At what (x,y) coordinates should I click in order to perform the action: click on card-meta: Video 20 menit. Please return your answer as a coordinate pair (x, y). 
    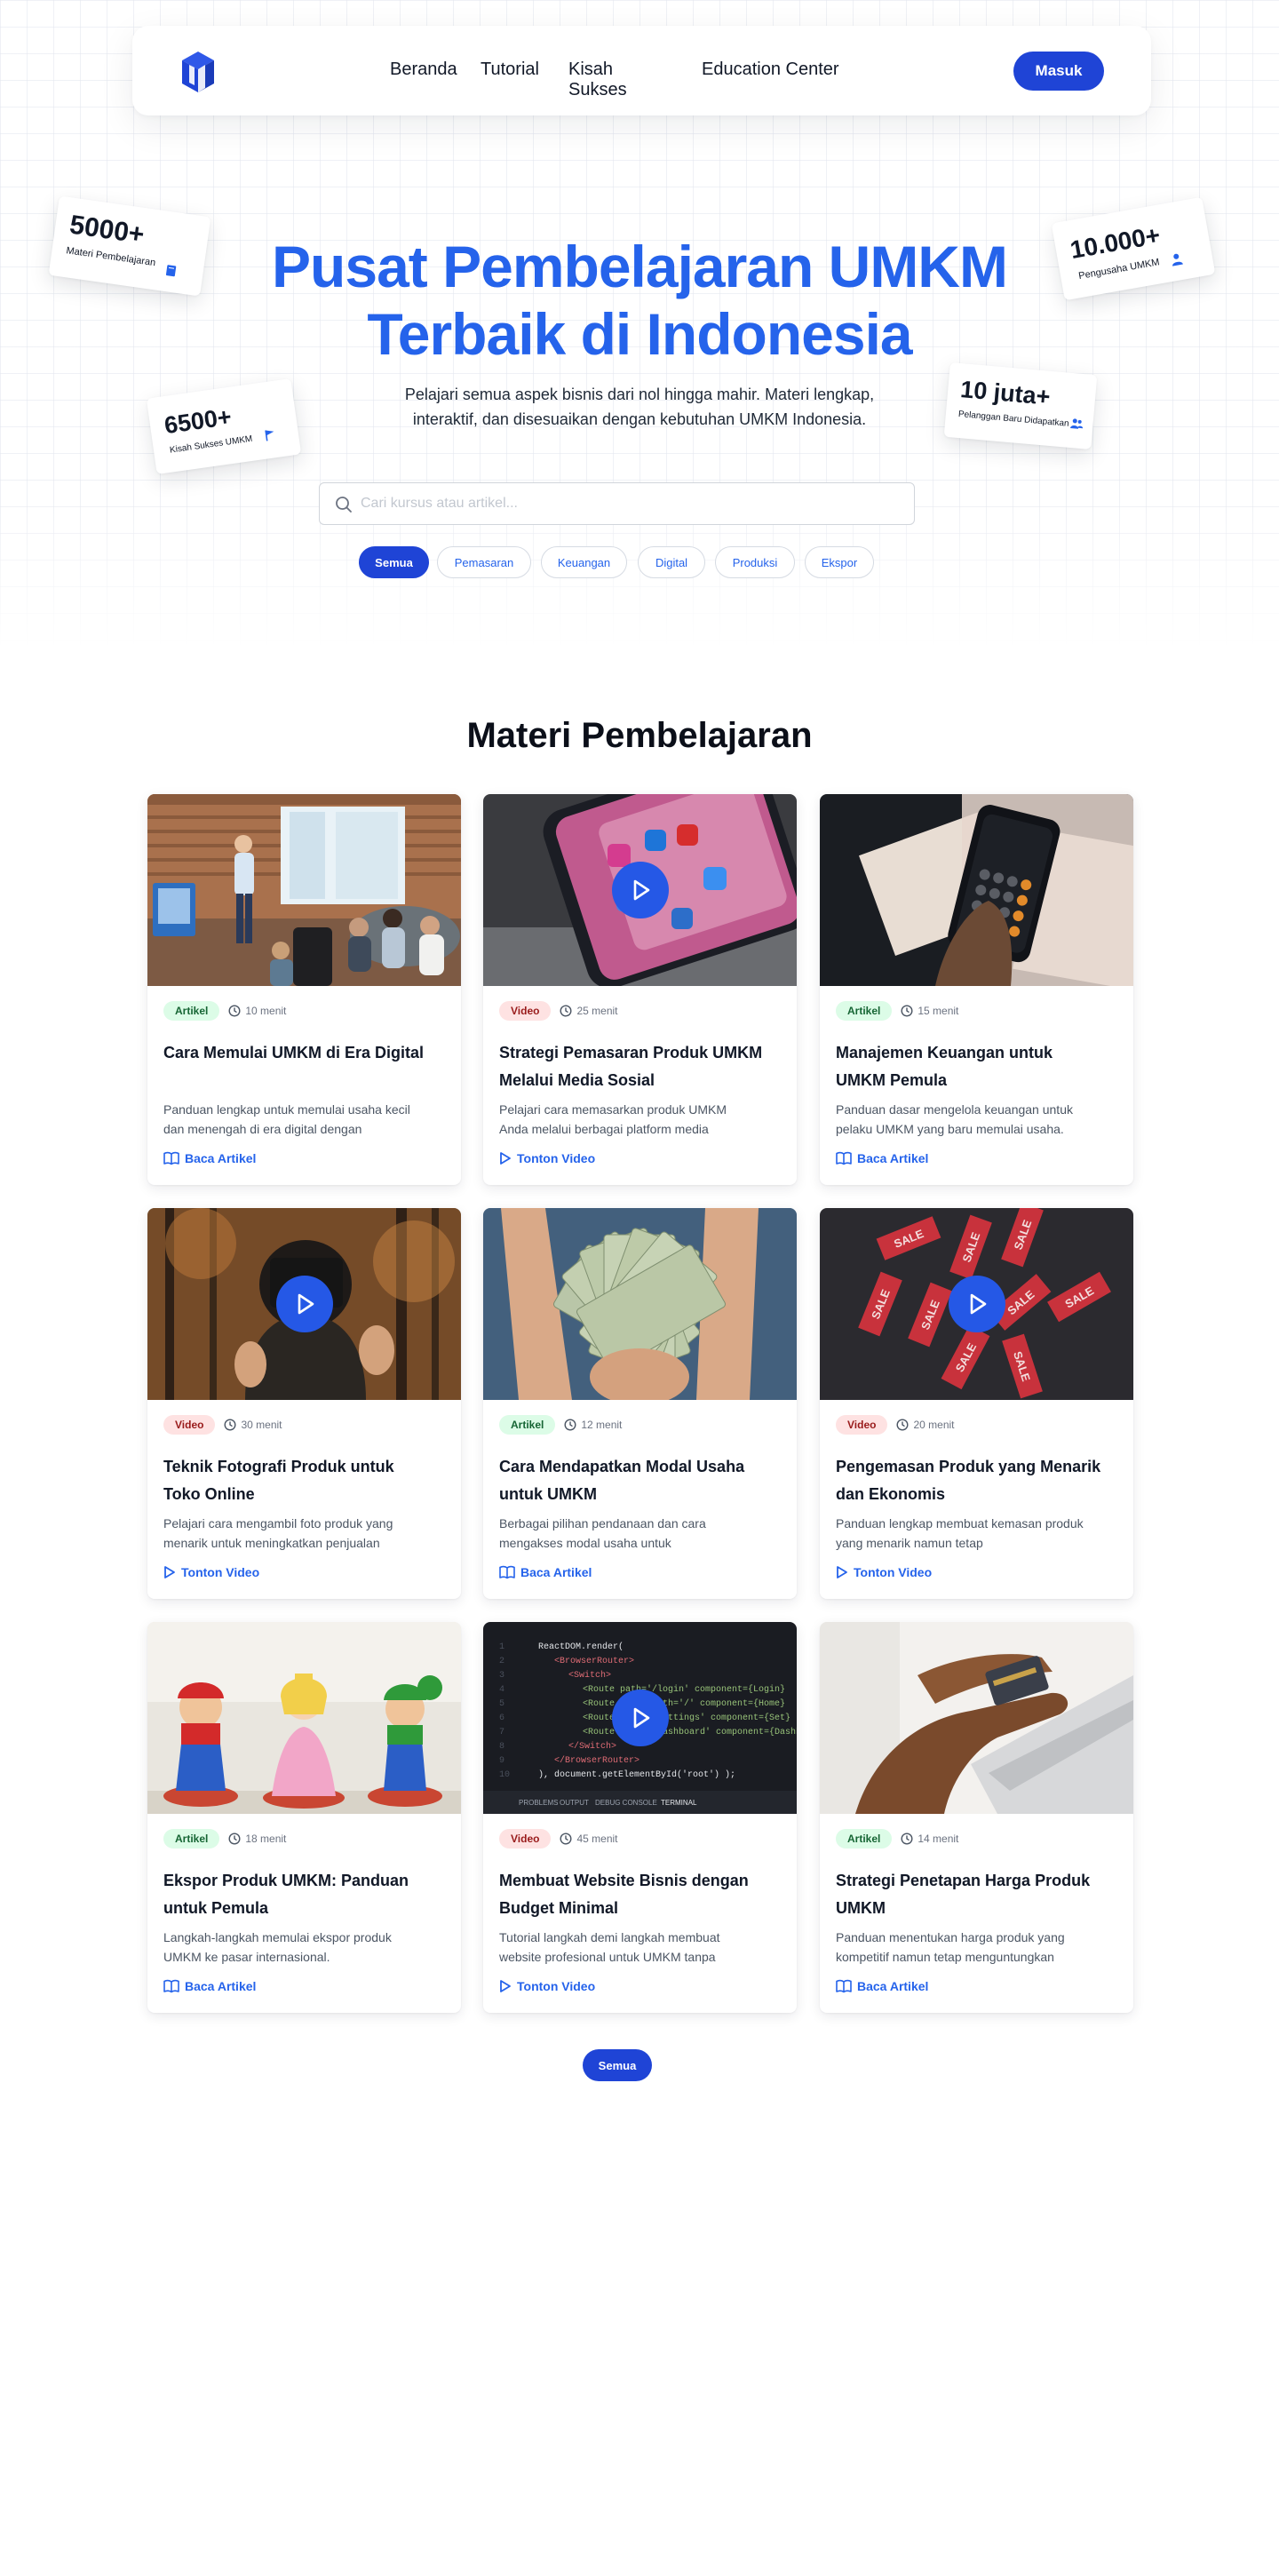
    Looking at the image, I should click on (895, 1425).